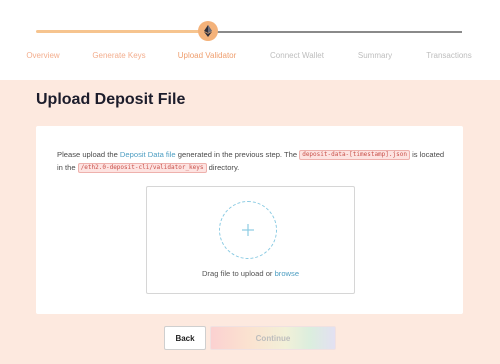  I want to click on ethereum-icon, so click(208, 31).